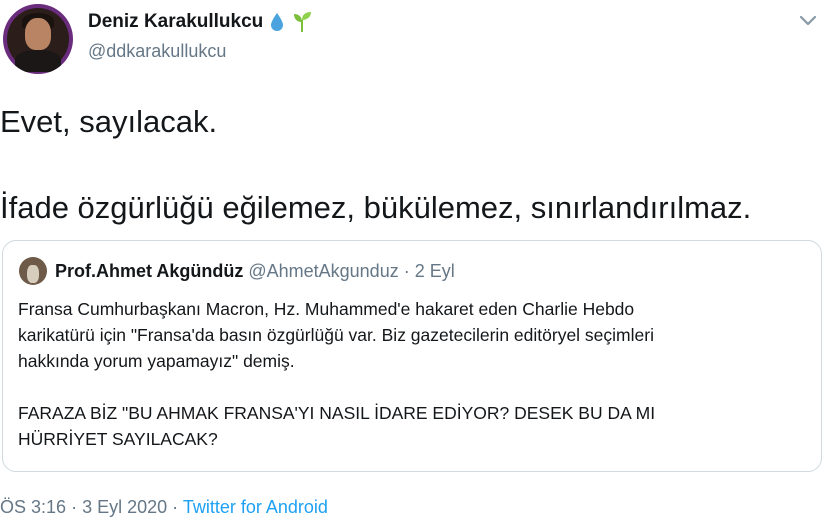  Describe the element at coordinates (124, 507) in the screenshot. I see `tweet-date: 3 Eyl 2020` at that location.